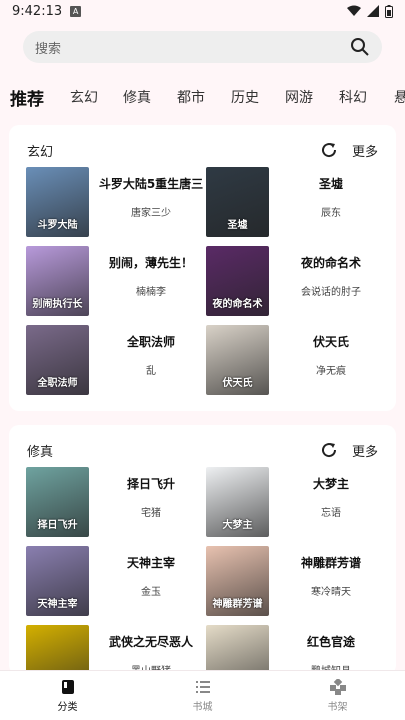  What do you see at coordinates (337, 686) in the screenshot?
I see `grid-icon` at bounding box center [337, 686].